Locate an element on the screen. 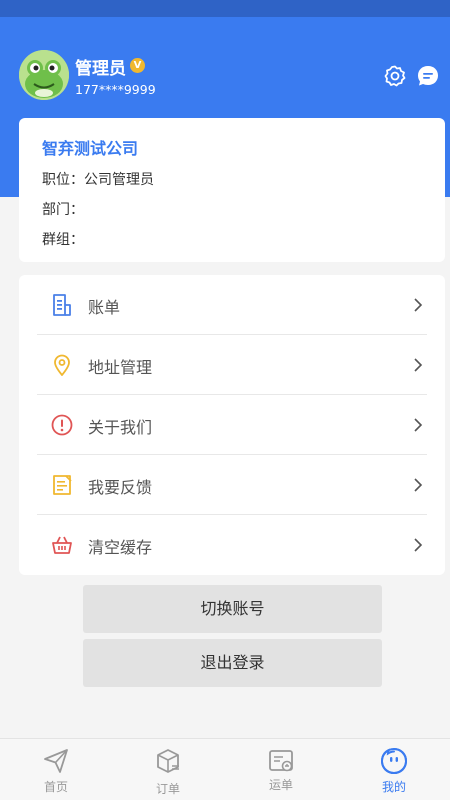  avatar is located at coordinates (44, 75).